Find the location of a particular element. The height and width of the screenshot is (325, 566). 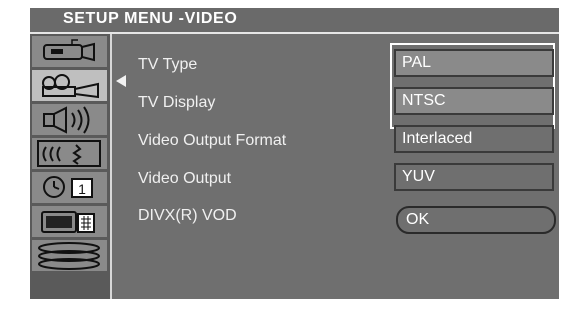

sidebar: 1 is located at coordinates (70, 166).